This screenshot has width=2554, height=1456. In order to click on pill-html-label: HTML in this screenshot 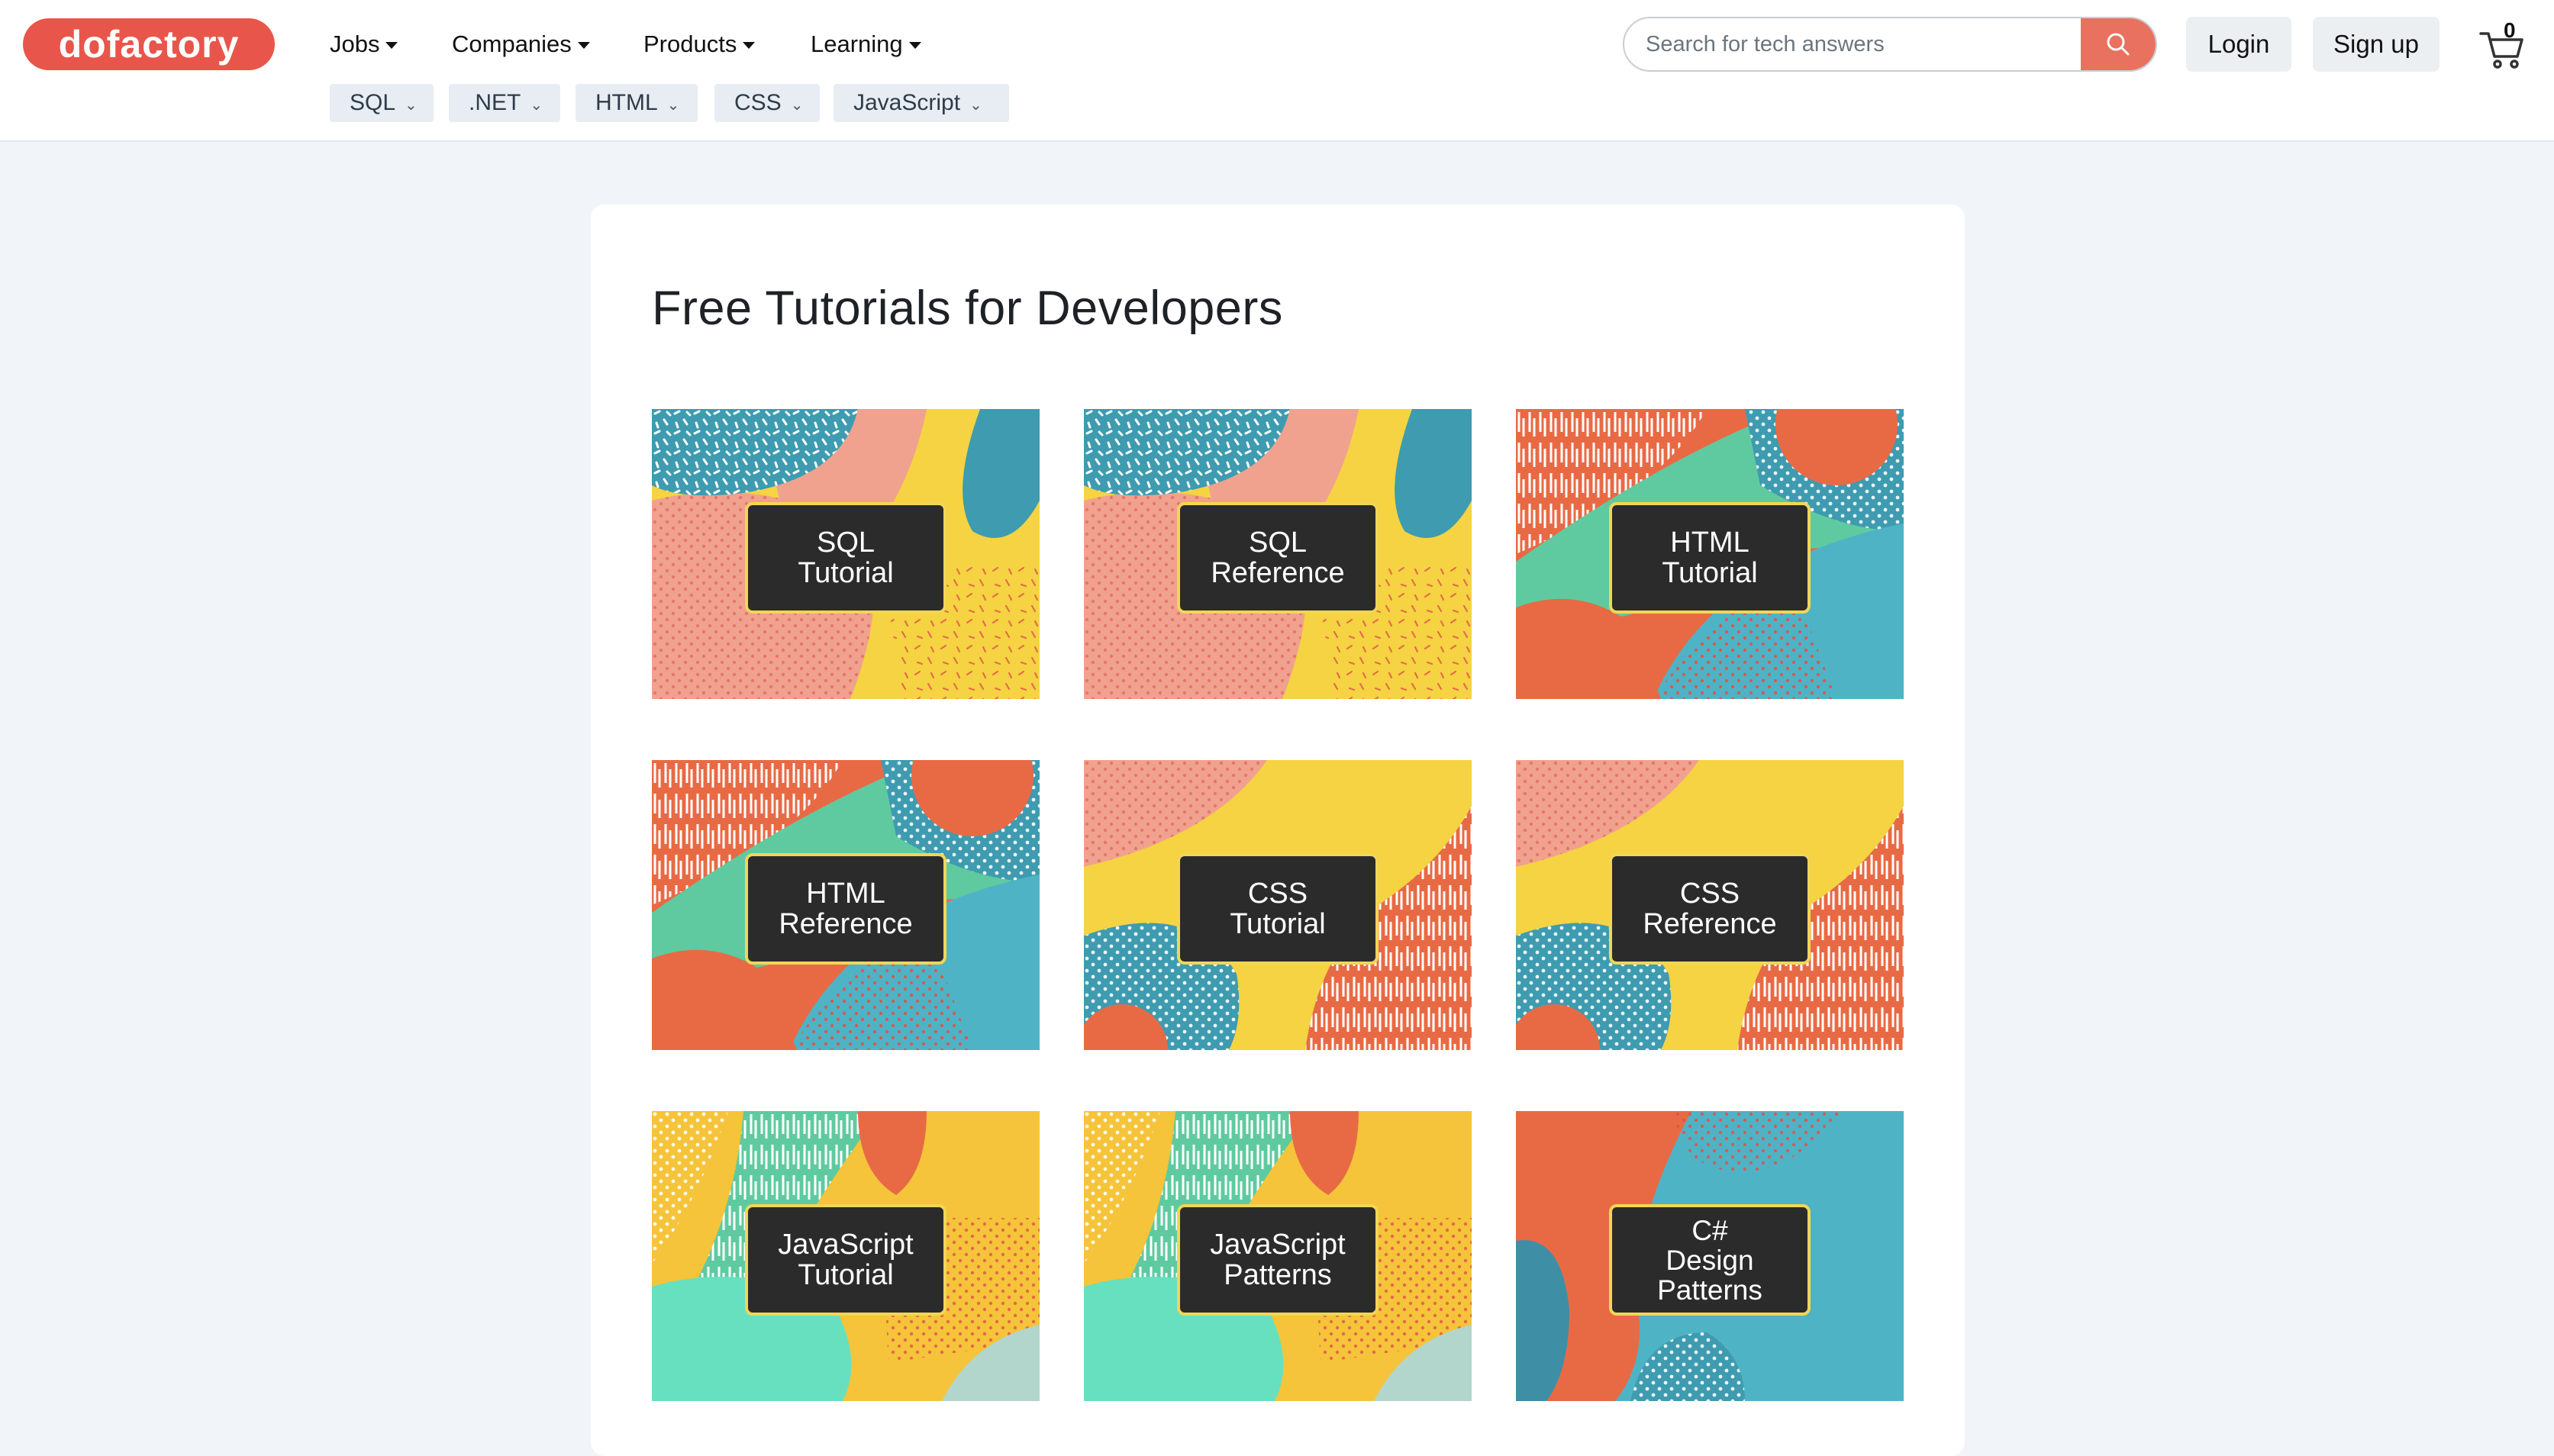, I will do `click(626, 102)`.